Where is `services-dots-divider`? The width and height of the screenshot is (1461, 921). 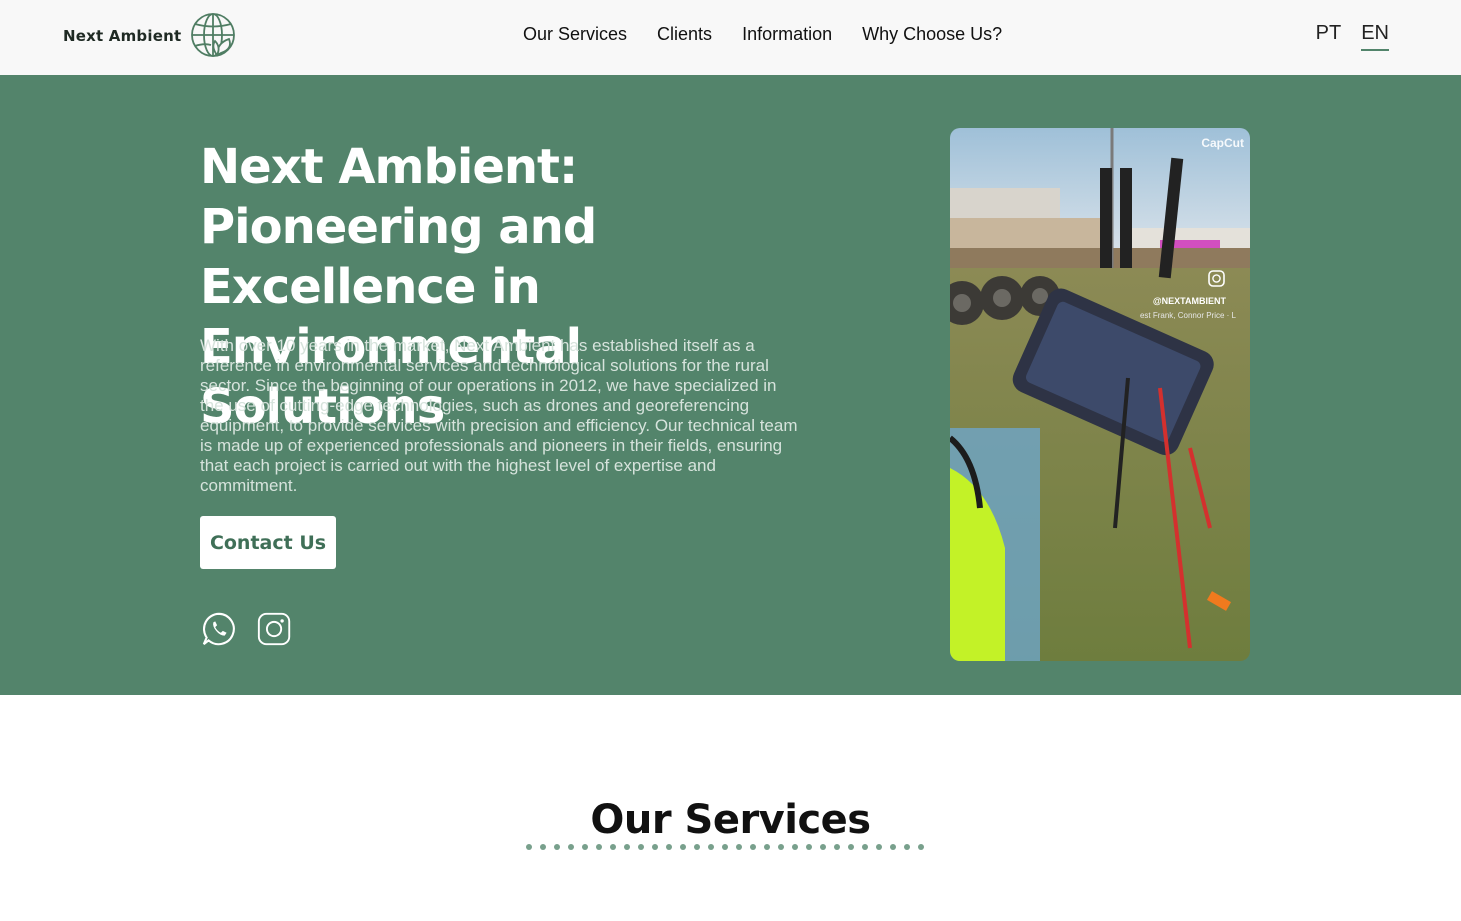 services-dots-divider is located at coordinates (725, 847).